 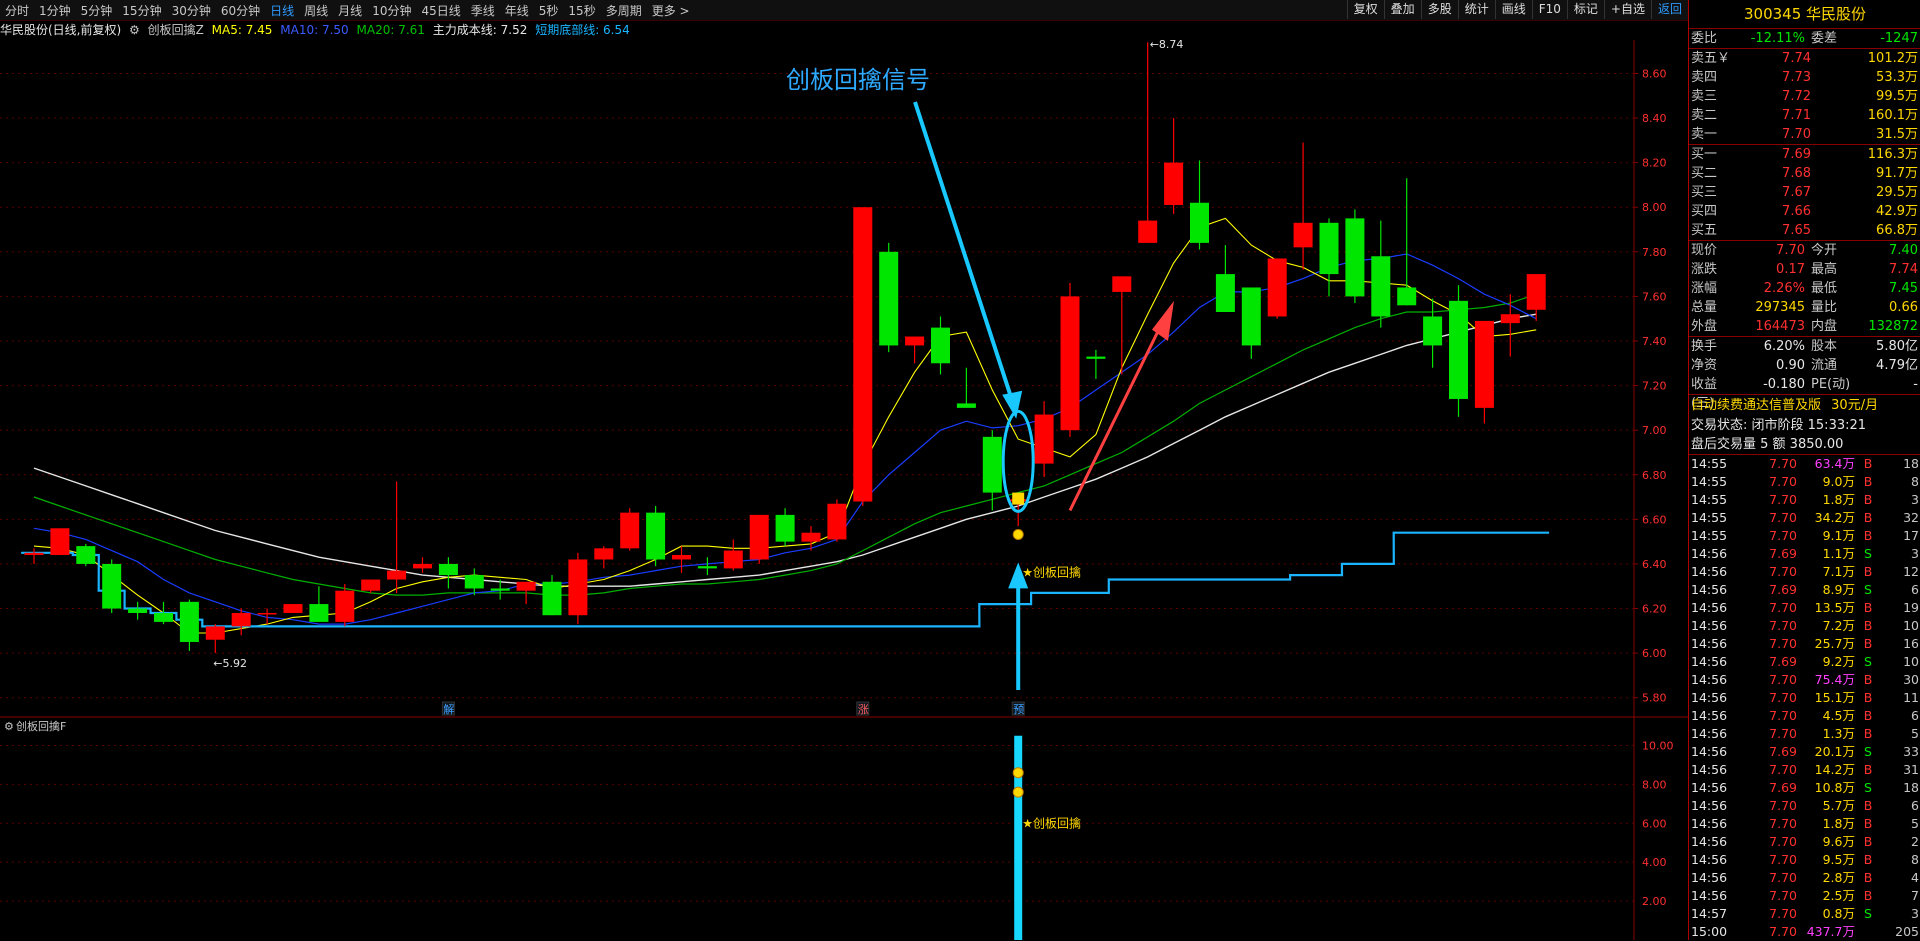 I want to click on period-tab: 1分钟, so click(x=55, y=10).